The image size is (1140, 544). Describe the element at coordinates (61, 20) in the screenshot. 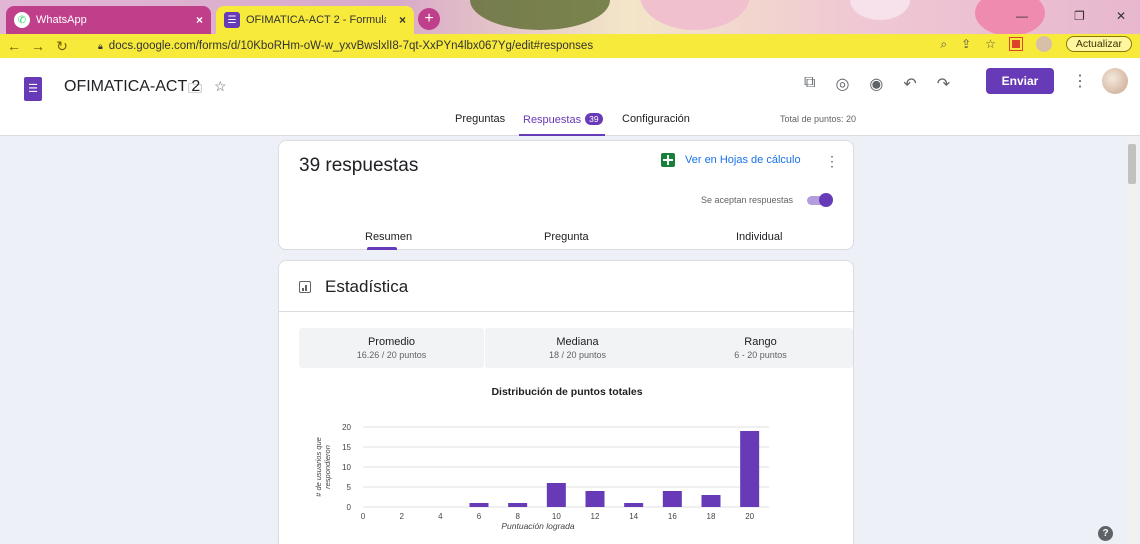

I see `tab-title: WhatsApp` at that location.